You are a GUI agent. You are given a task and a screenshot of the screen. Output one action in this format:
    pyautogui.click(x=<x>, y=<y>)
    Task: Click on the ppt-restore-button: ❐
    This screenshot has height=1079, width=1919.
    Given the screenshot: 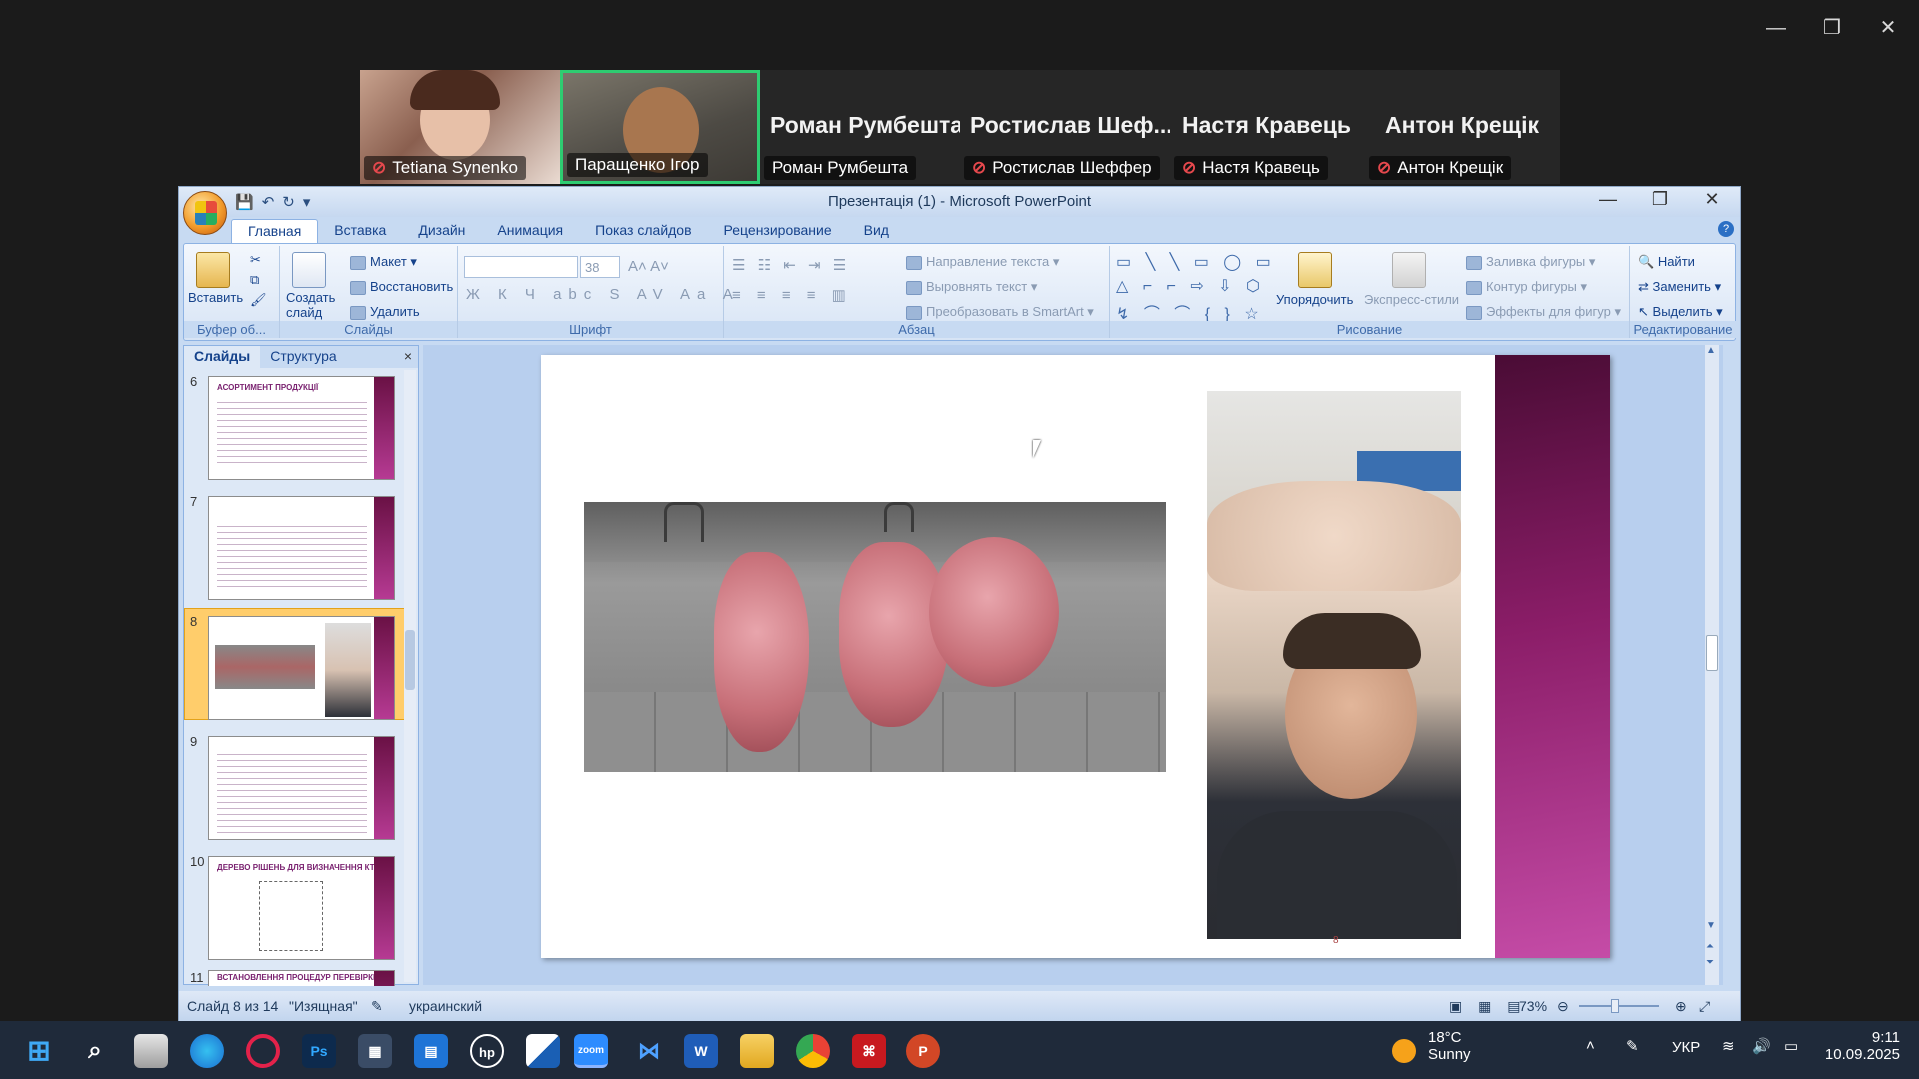 What is the action you would take?
    pyautogui.click(x=1660, y=199)
    